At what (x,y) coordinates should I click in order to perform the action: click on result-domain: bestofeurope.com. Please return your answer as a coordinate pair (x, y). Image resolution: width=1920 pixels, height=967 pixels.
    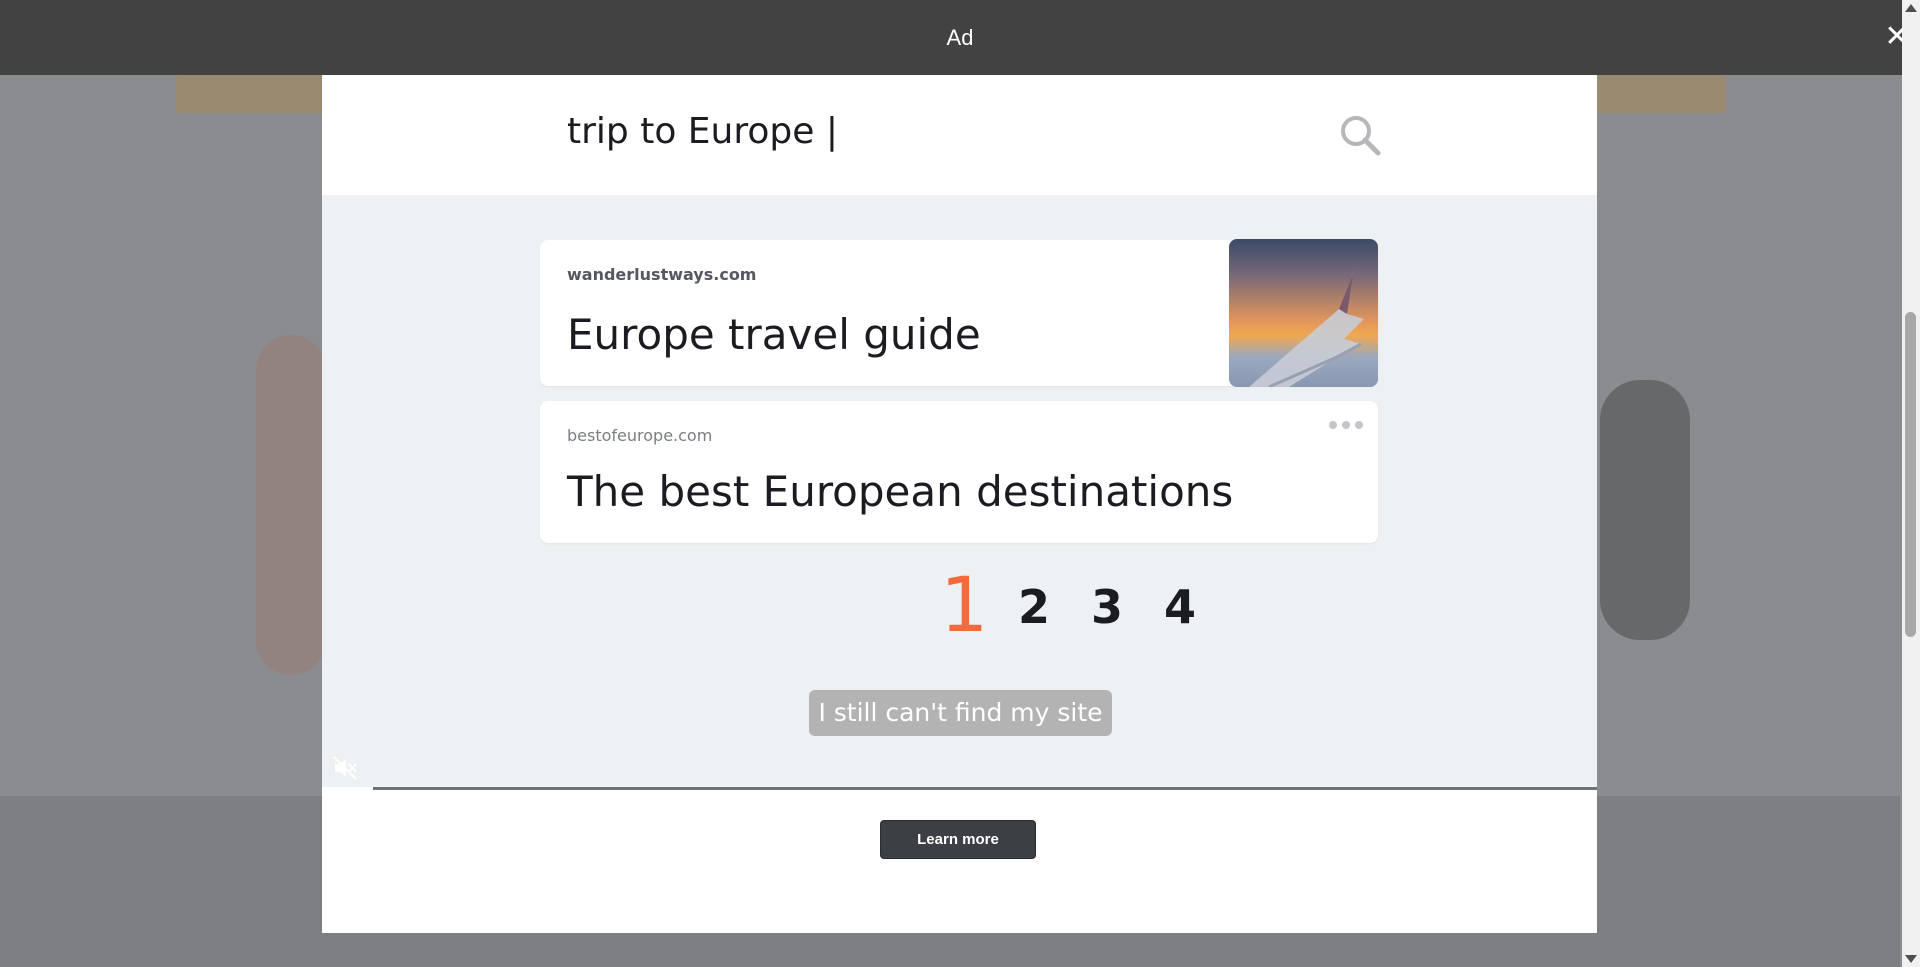
    Looking at the image, I should click on (640, 435).